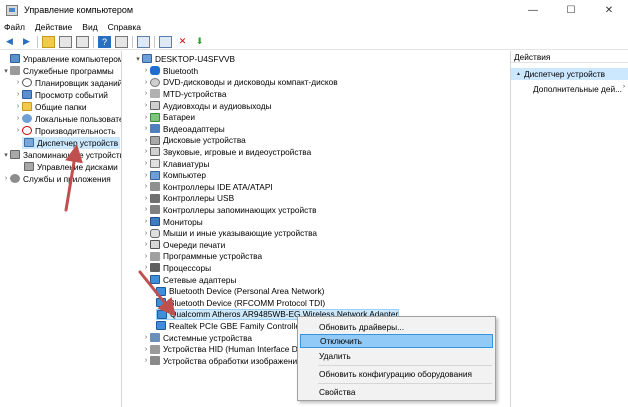 This screenshot has width=628, height=407. Describe the element at coordinates (27, 95) in the screenshot. I see `event-viewer-icon` at that location.